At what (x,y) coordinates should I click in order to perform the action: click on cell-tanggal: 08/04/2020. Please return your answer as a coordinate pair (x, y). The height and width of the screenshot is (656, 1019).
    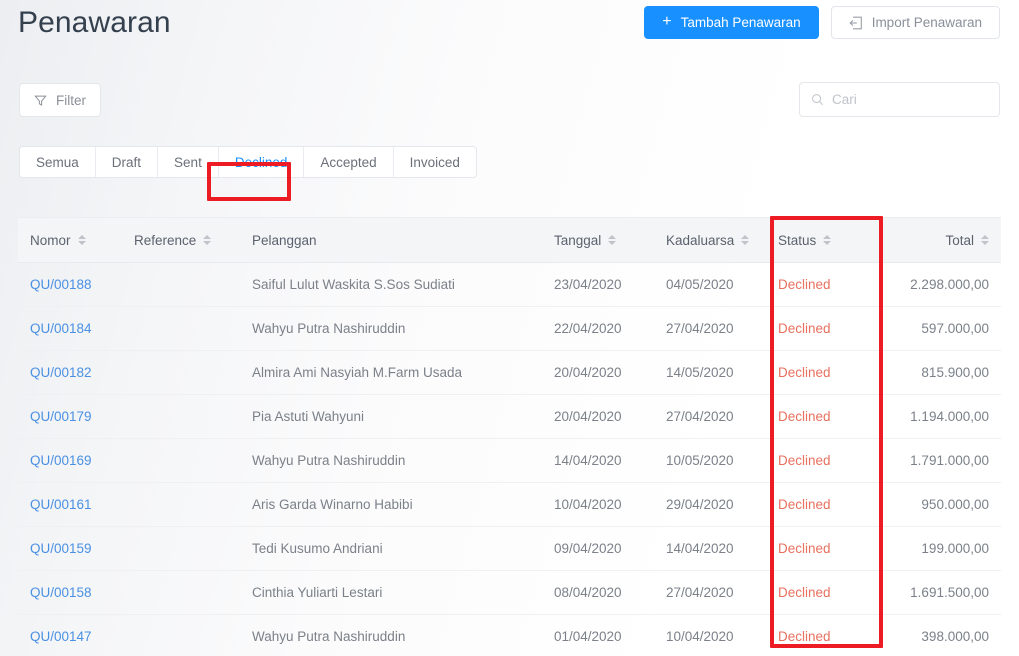
    Looking at the image, I should click on (598, 592).